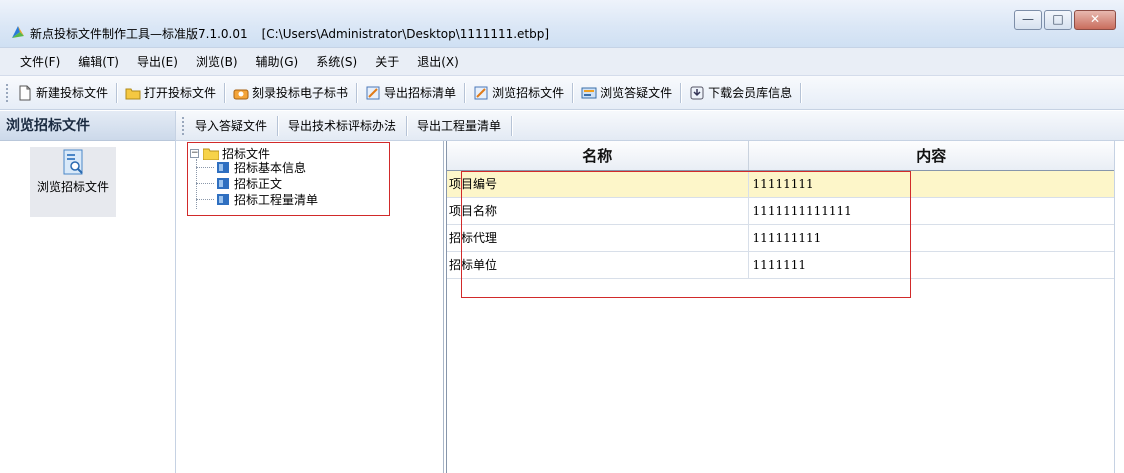 This screenshot has height=473, width=1124. What do you see at coordinates (931, 155) in the screenshot?
I see `column-header-content: 内容` at bounding box center [931, 155].